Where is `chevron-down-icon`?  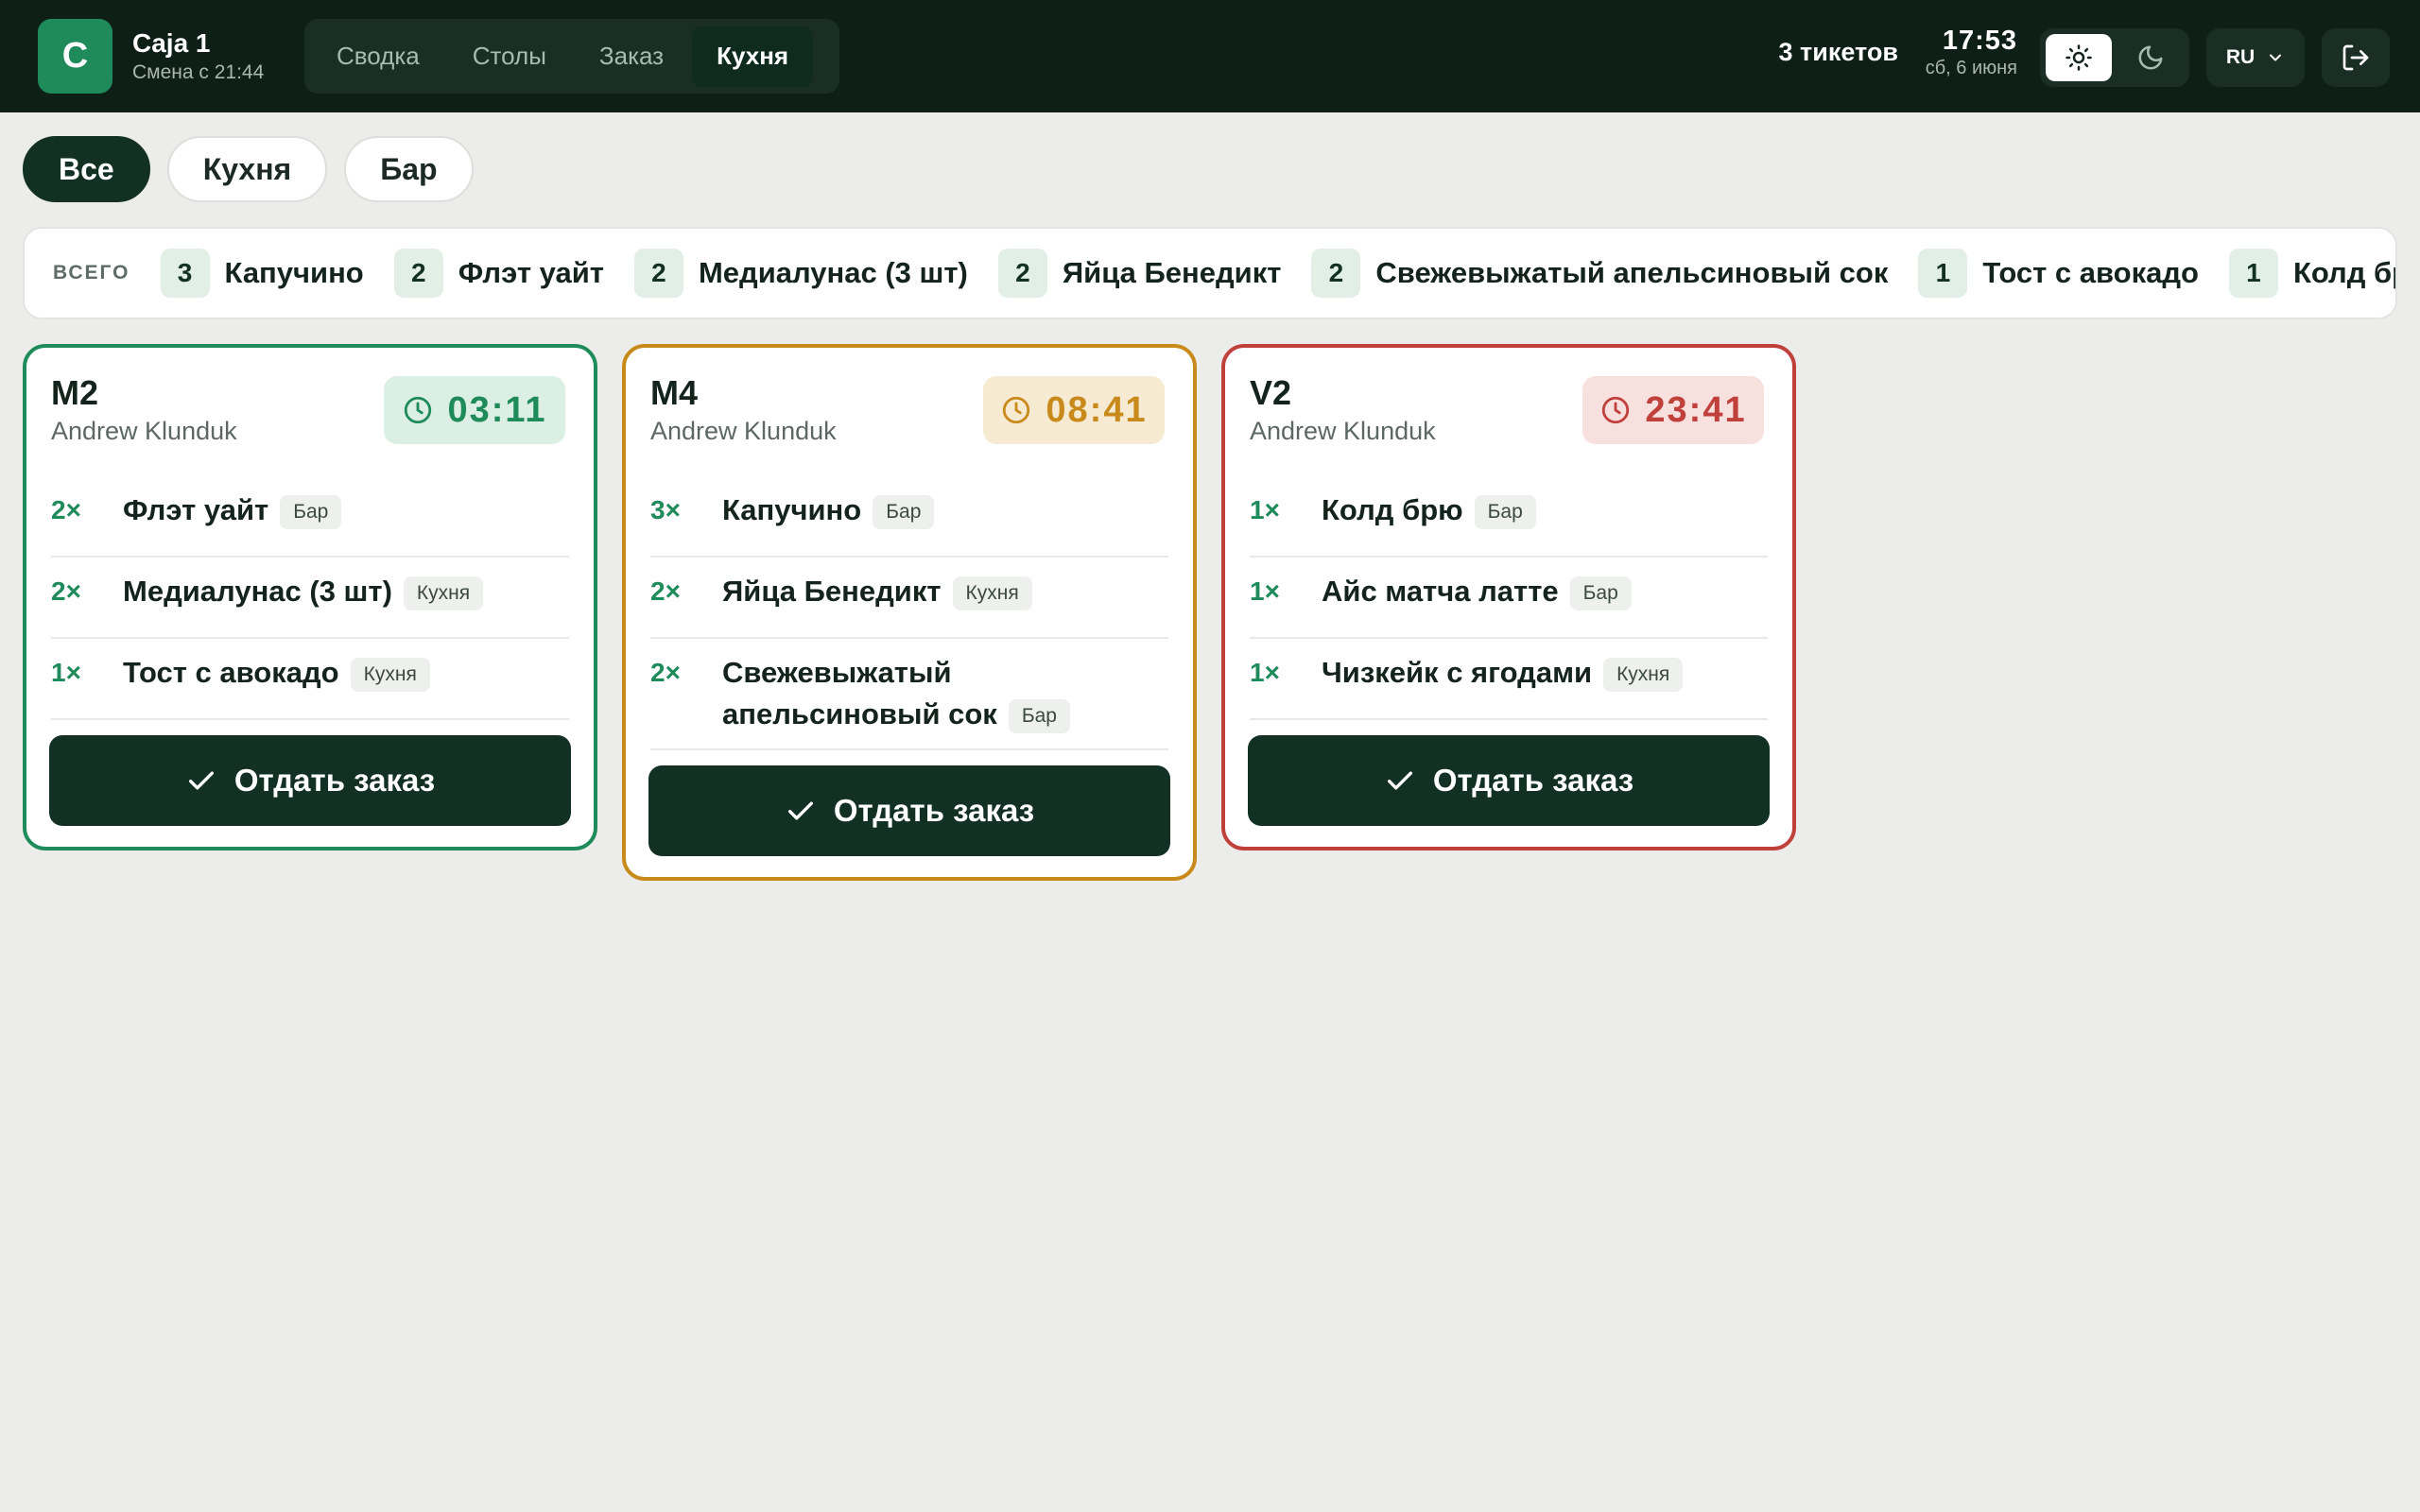
chevron-down-icon is located at coordinates (2276, 57).